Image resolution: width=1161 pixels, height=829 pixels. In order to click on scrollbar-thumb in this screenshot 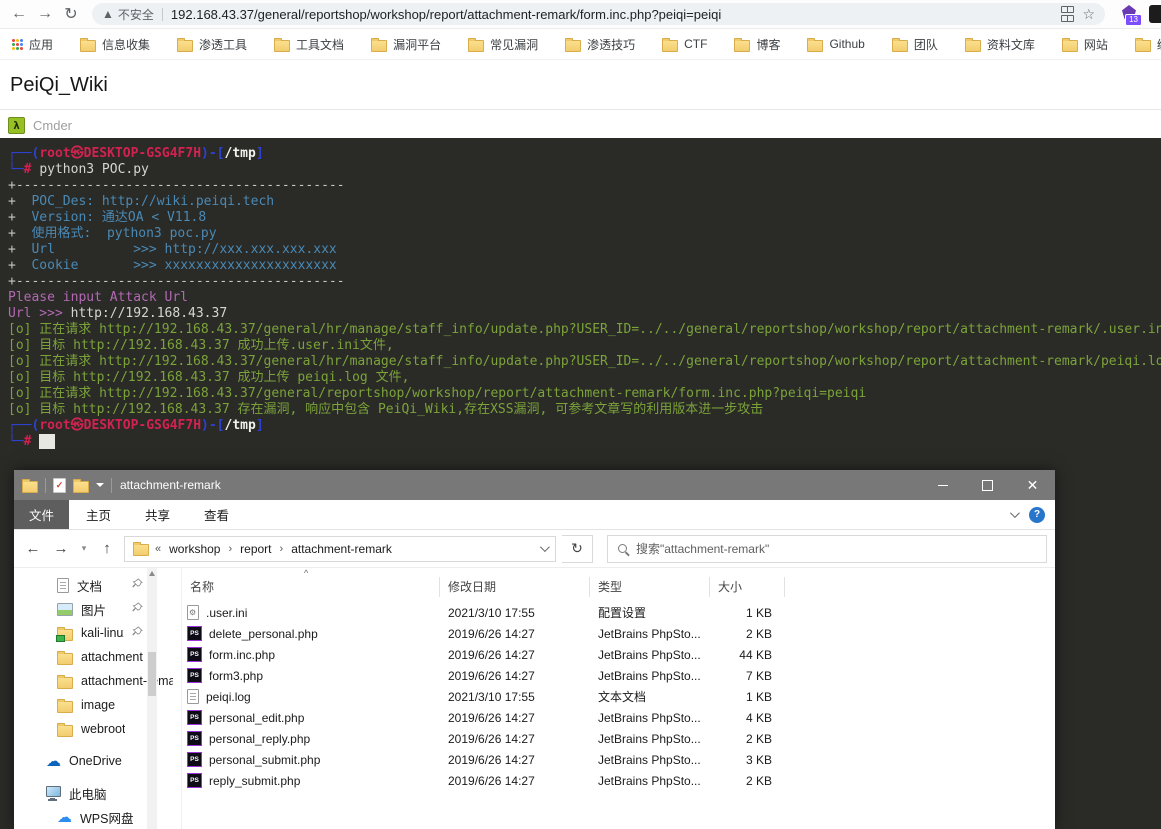, I will do `click(152, 674)`.